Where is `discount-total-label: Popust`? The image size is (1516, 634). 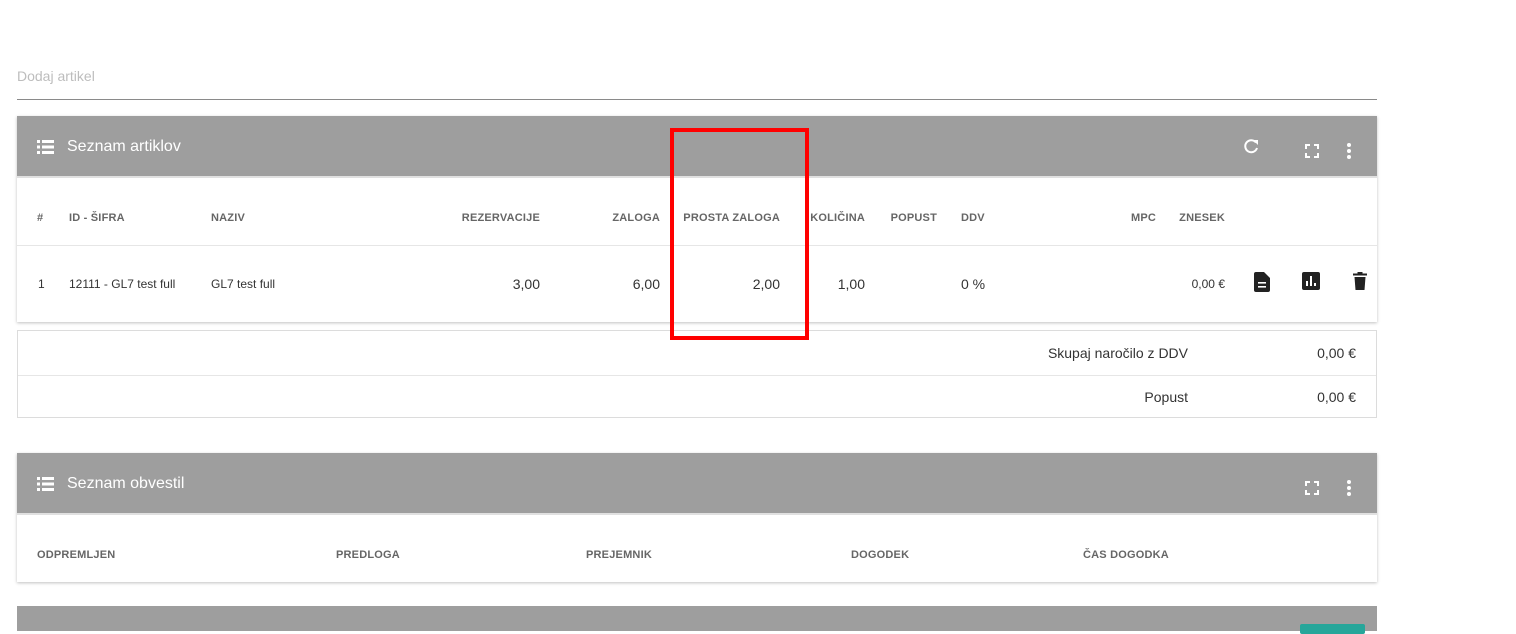 discount-total-label: Popust is located at coordinates (1166, 397).